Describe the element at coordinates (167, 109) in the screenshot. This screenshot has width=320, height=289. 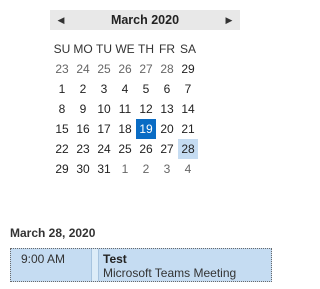
I see `calendar-day: 13` at that location.